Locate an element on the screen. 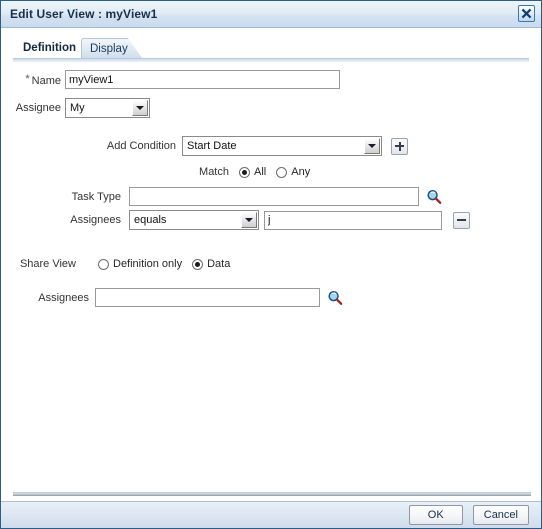 This screenshot has width=542, height=529. task-type-label: Task Type is located at coordinates (96, 196).